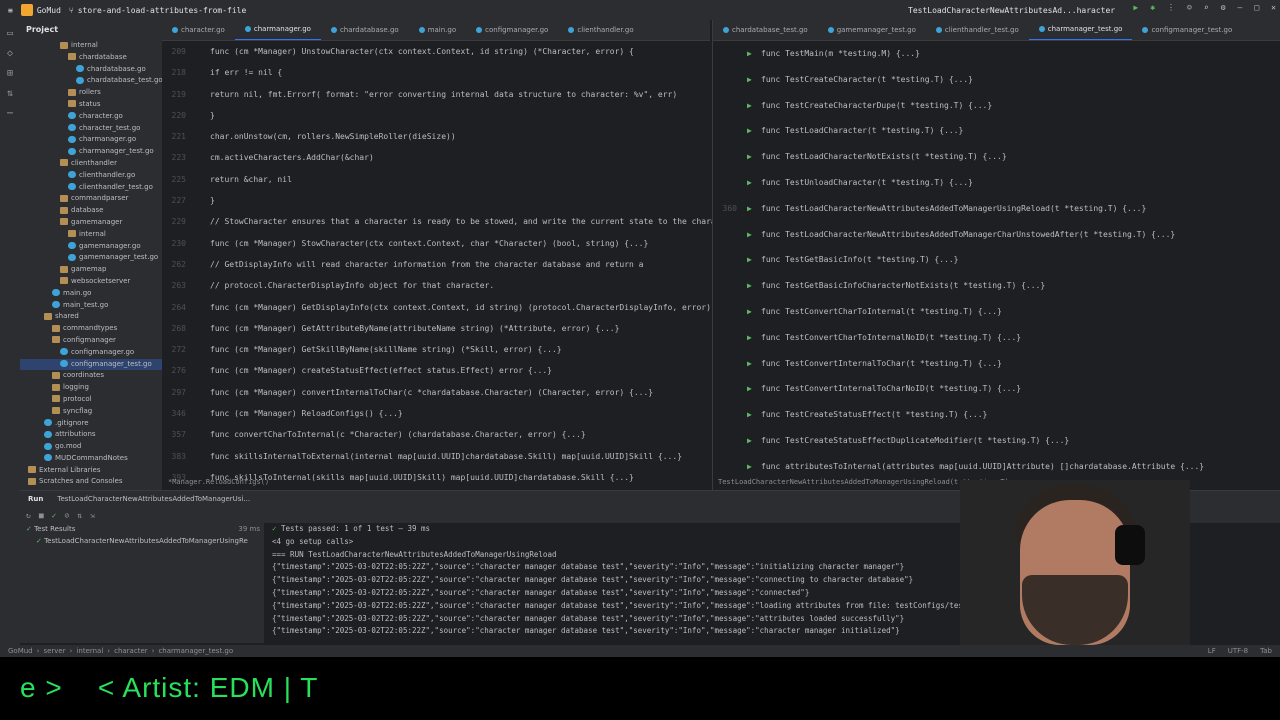  Describe the element at coordinates (91, 258) in the screenshot. I see `tree-file: gamemanager_test.go` at that location.